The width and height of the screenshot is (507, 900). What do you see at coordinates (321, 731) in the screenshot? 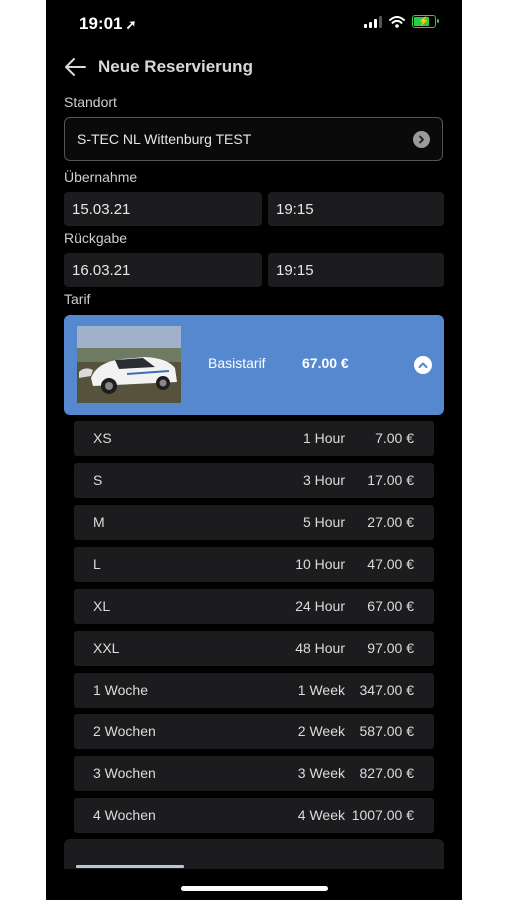
I see `tariff-option-duration: 2 Week` at bounding box center [321, 731].